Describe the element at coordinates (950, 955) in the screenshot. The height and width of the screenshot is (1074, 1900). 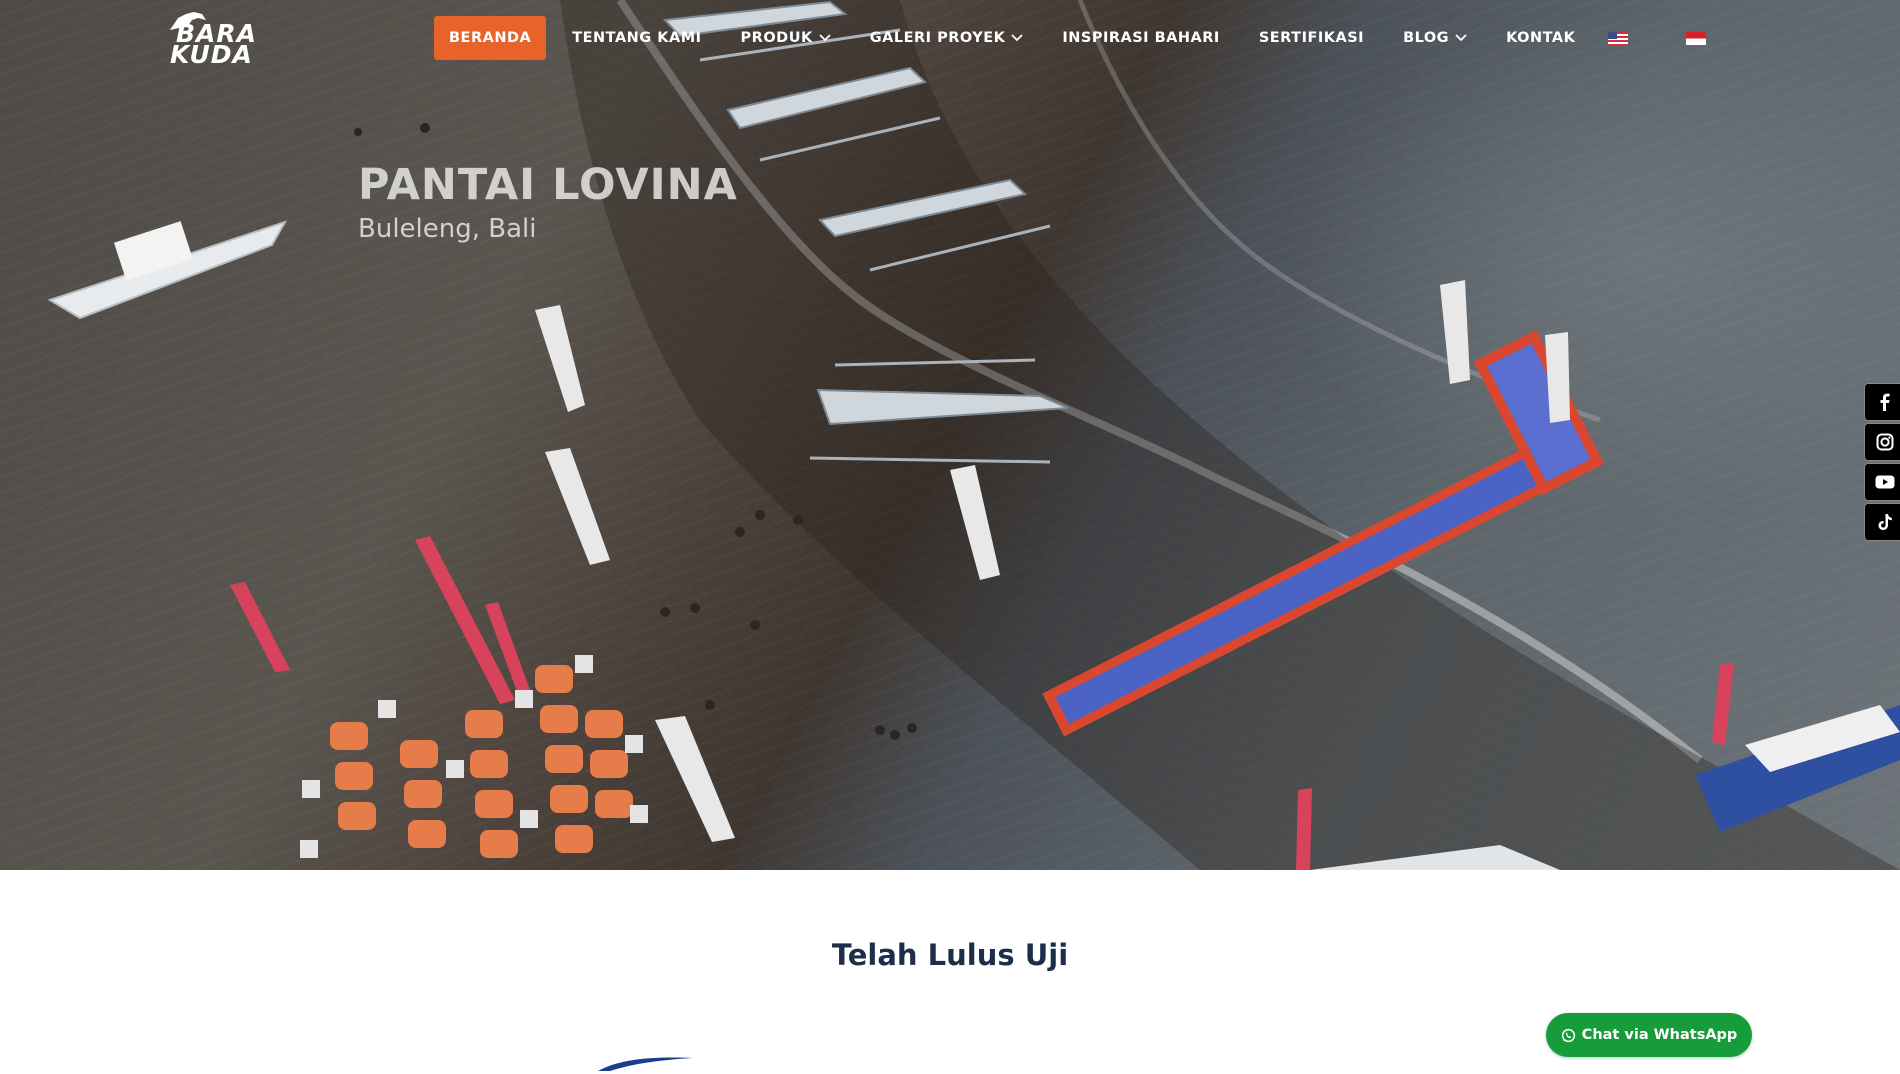
I see `section-title: Telah Lulus Uji` at that location.